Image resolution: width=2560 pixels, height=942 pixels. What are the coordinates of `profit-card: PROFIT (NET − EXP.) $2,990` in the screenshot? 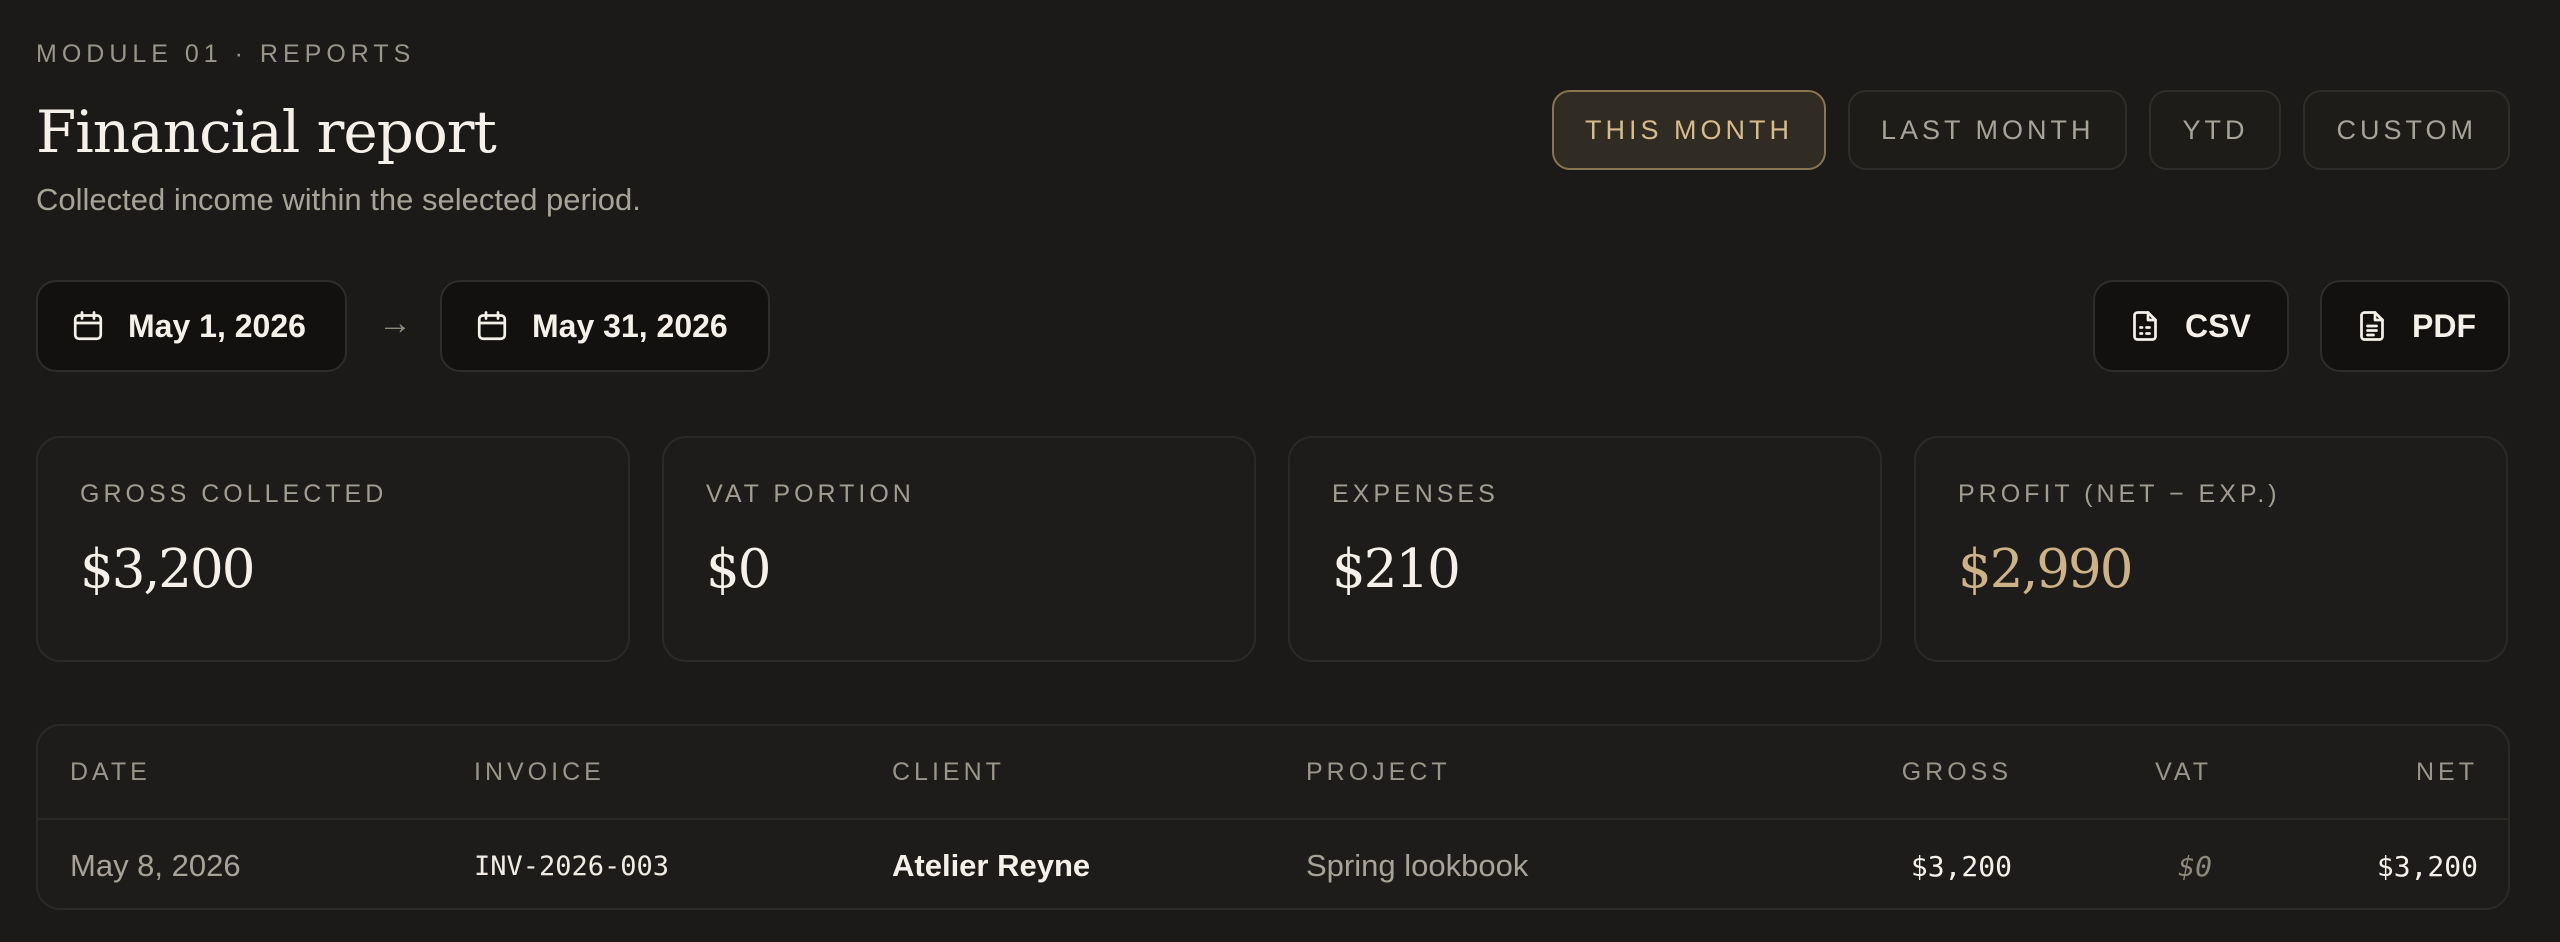 It's located at (2211, 549).